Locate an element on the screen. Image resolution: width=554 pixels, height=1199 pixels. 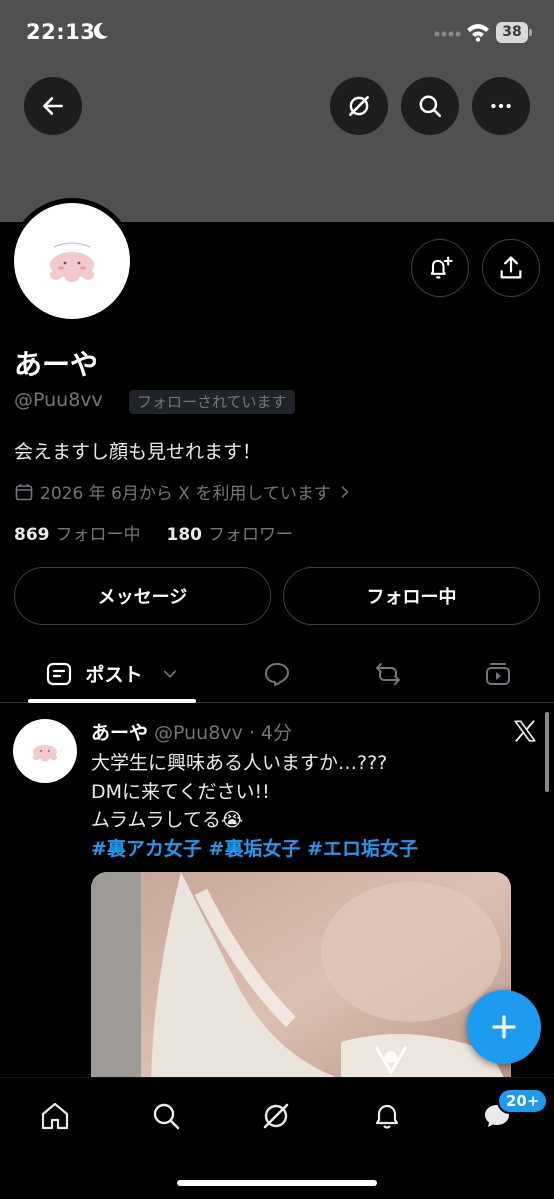
post-media-image is located at coordinates (301, 982).